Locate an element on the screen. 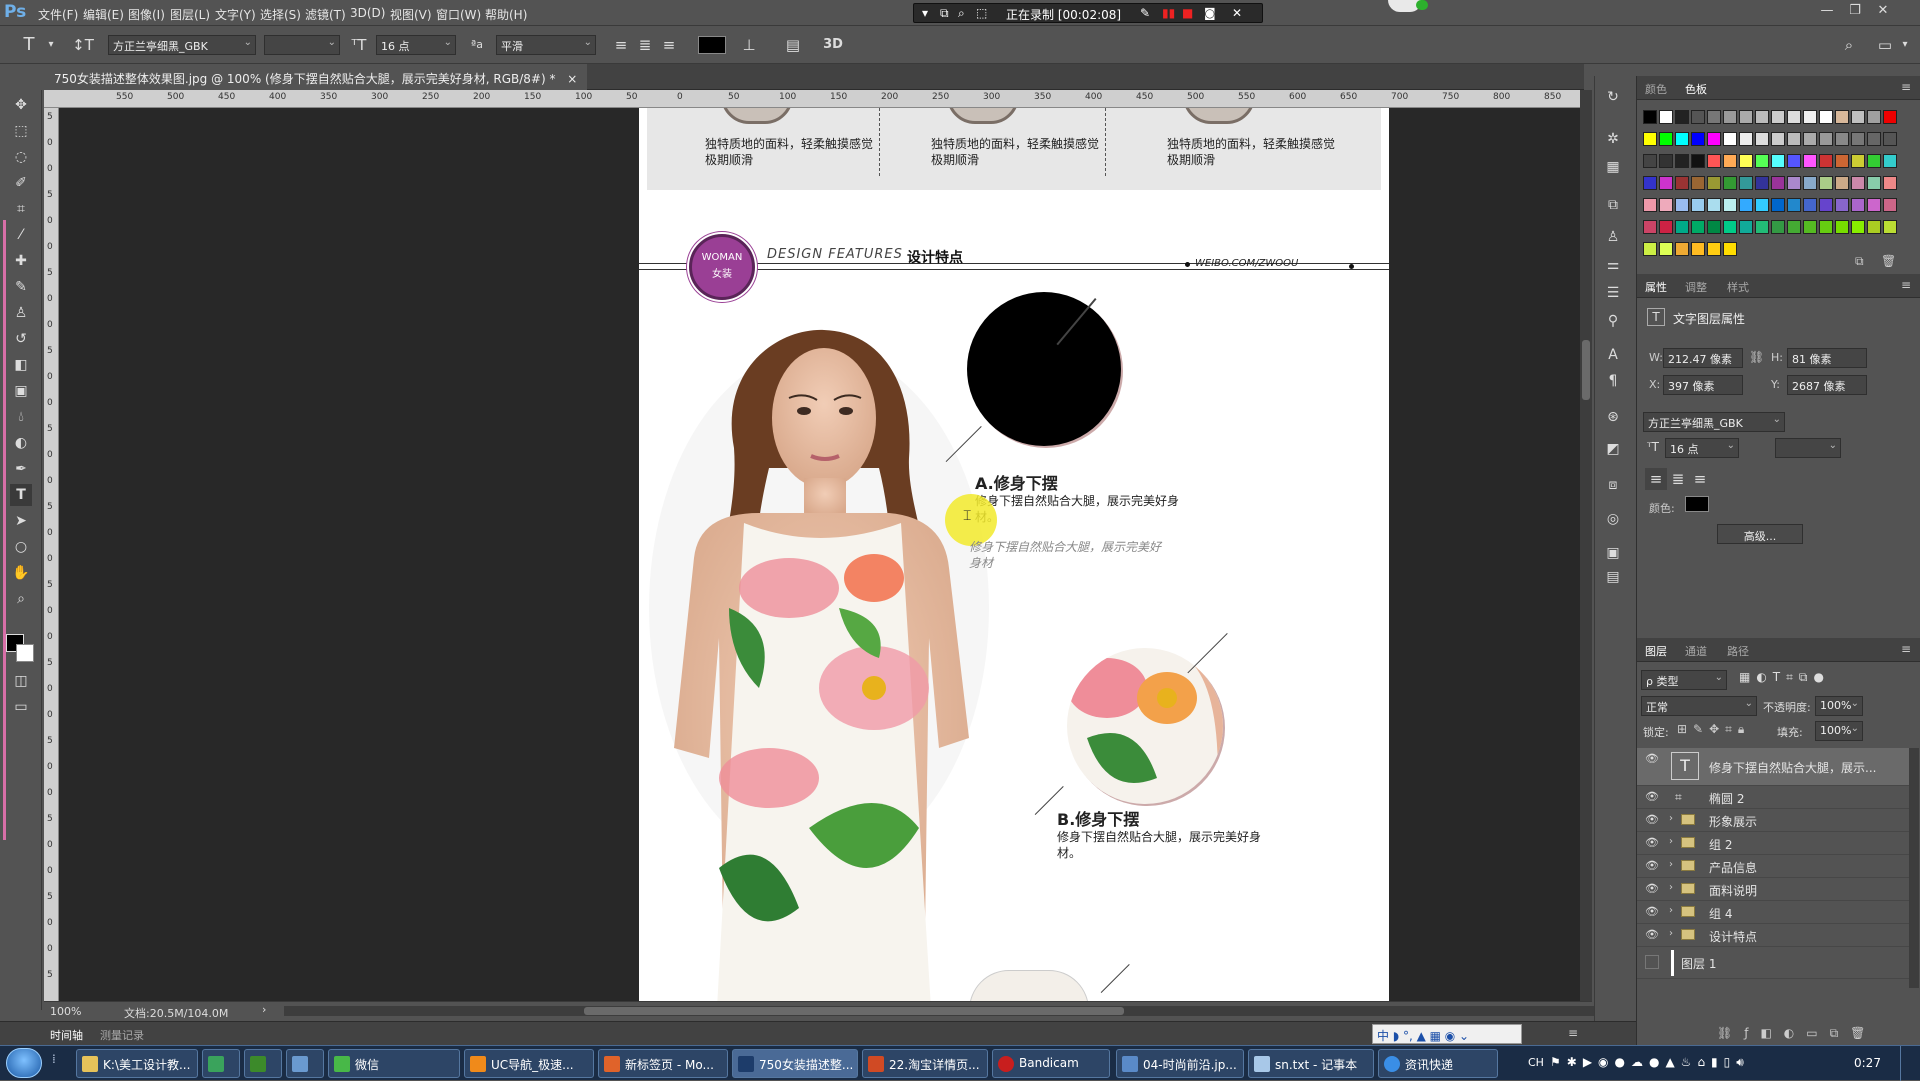 This screenshot has height=1081, width=1920. path-selection-tool-icon: ➤ is located at coordinates (21, 521).